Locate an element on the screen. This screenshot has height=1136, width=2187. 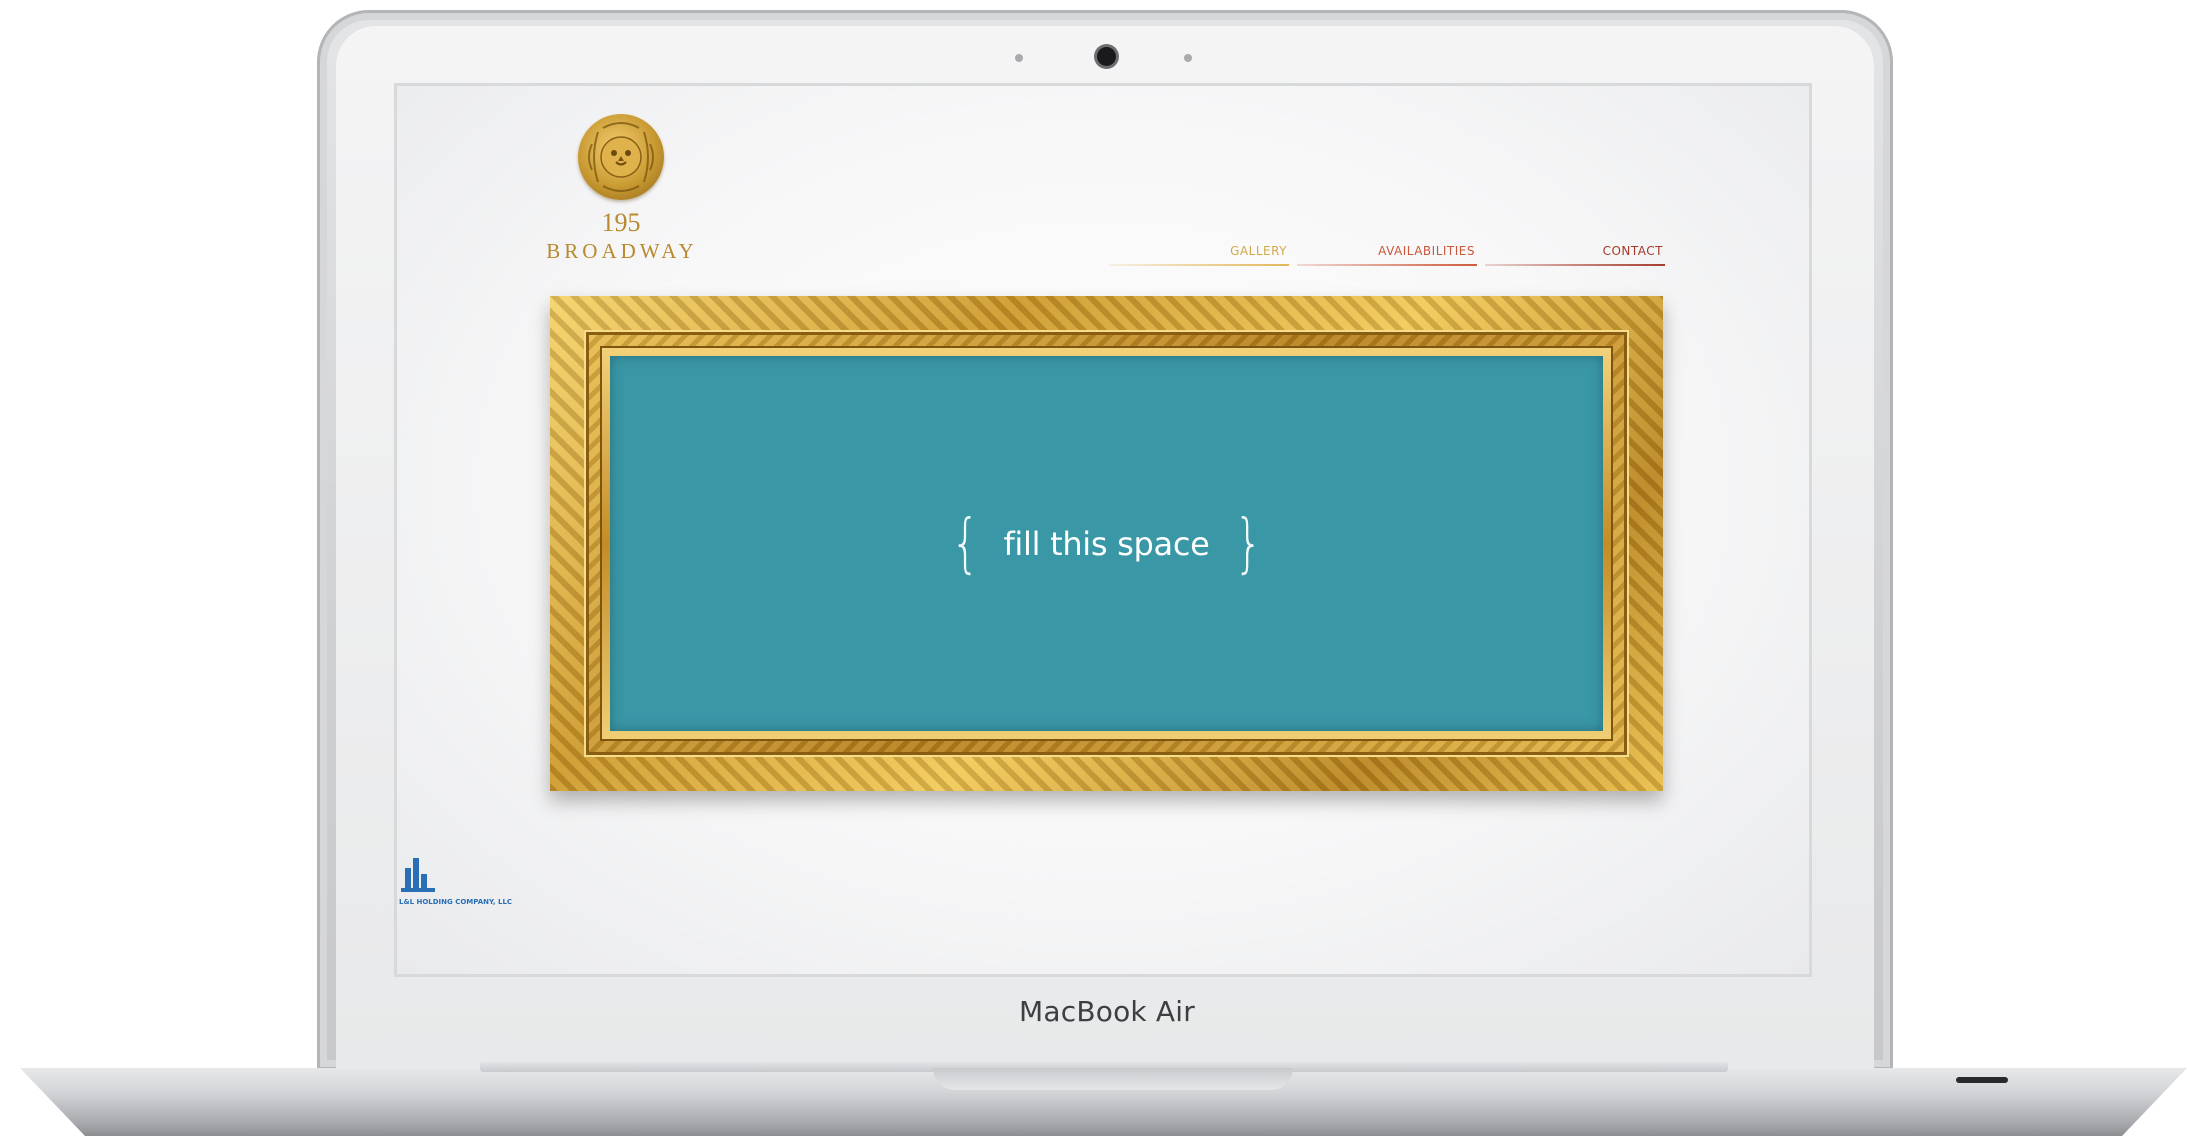
nav-availabilities-underline is located at coordinates (1387, 265).